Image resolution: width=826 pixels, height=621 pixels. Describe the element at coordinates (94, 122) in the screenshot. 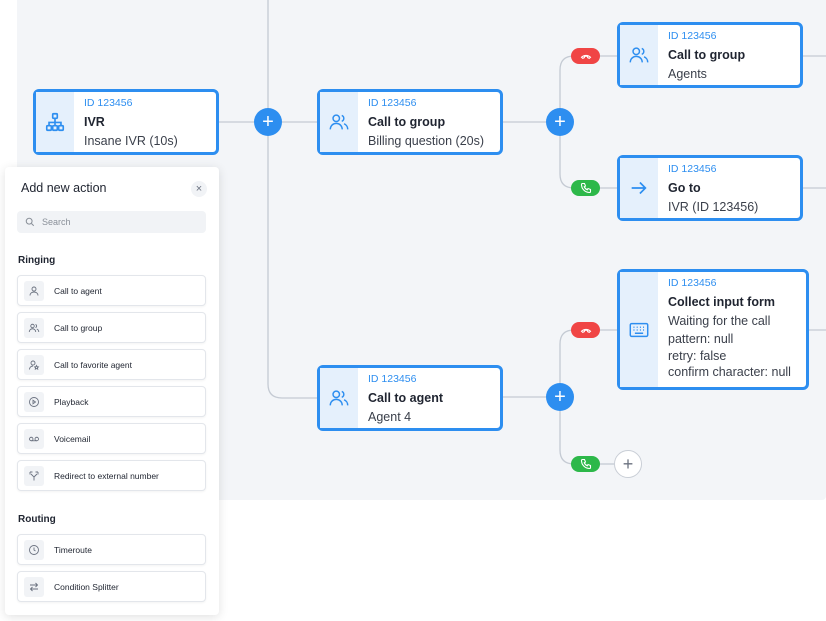

I see `node-title: IVR` at that location.